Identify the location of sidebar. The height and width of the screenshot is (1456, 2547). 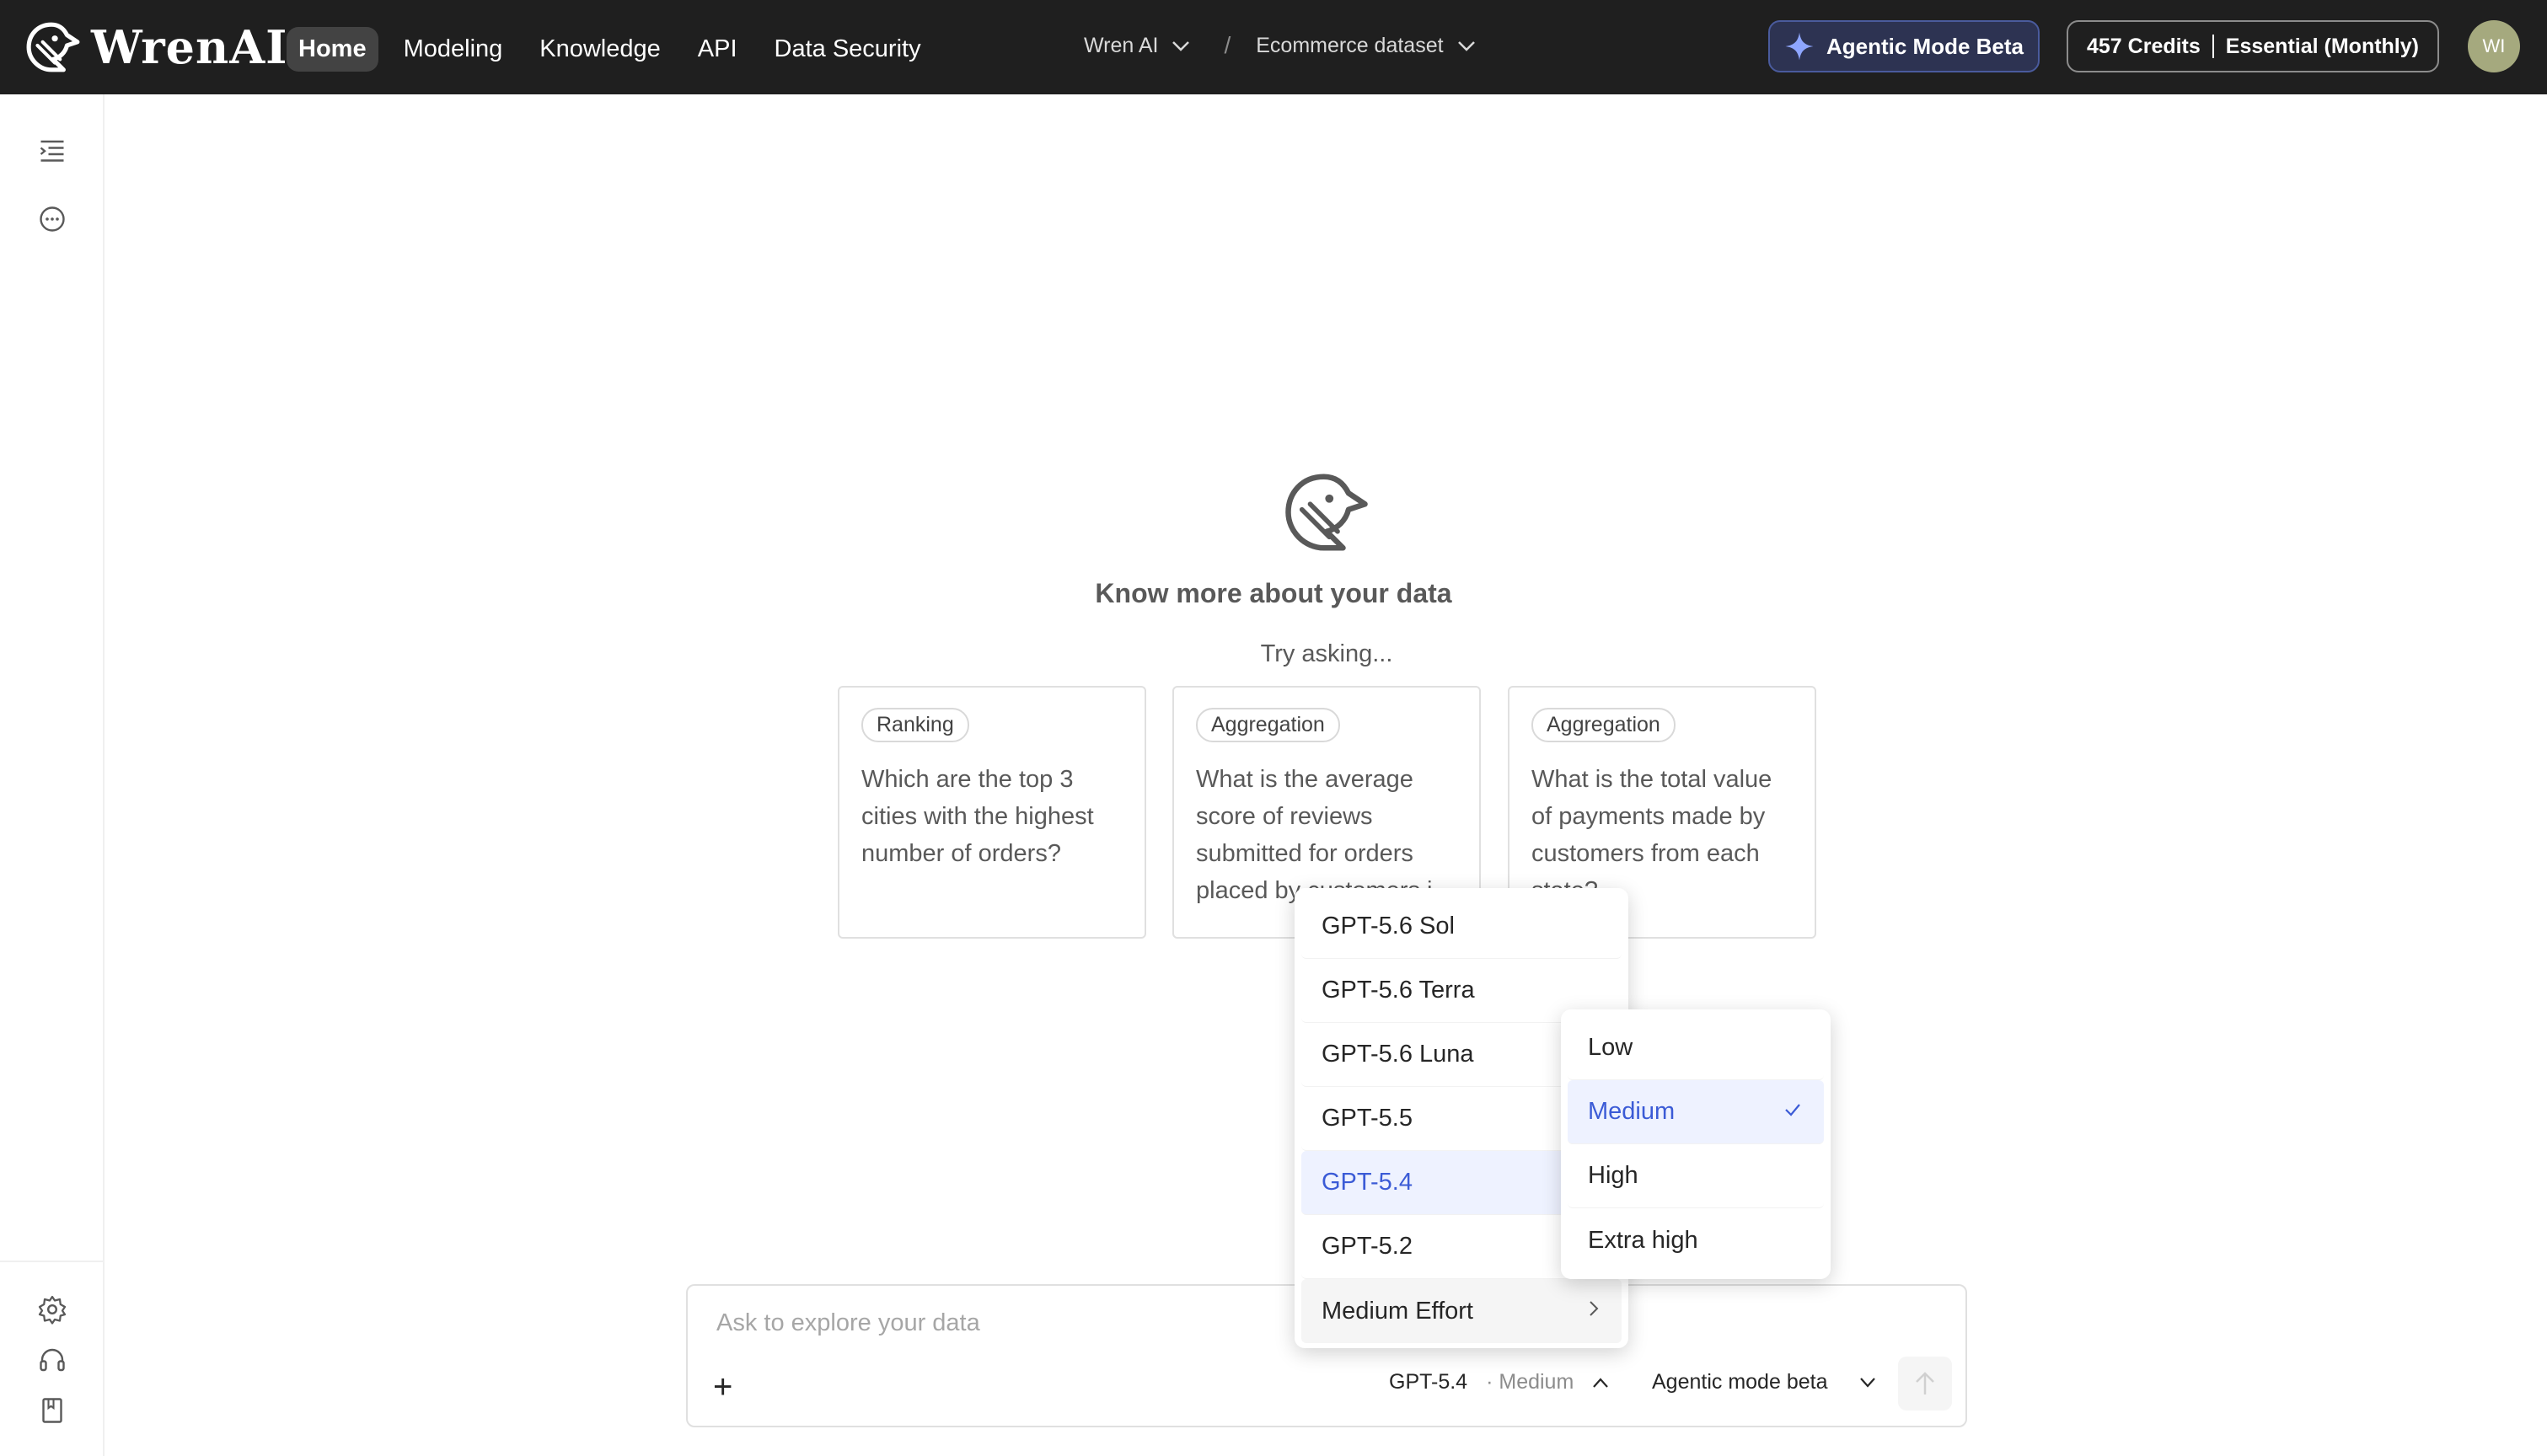
(52, 775).